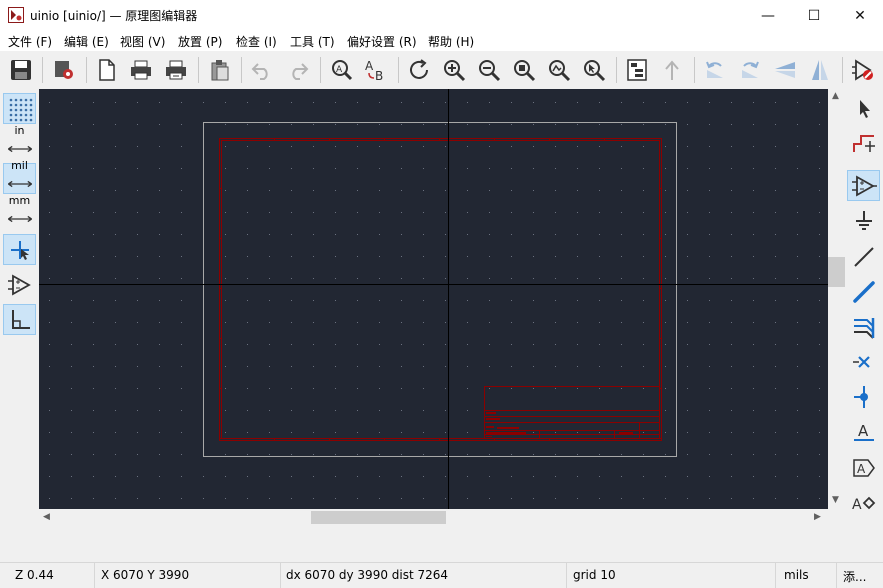 This screenshot has width=883, height=588. Describe the element at coordinates (559, 70) in the screenshot. I see `zoom-objects-icon` at that location.